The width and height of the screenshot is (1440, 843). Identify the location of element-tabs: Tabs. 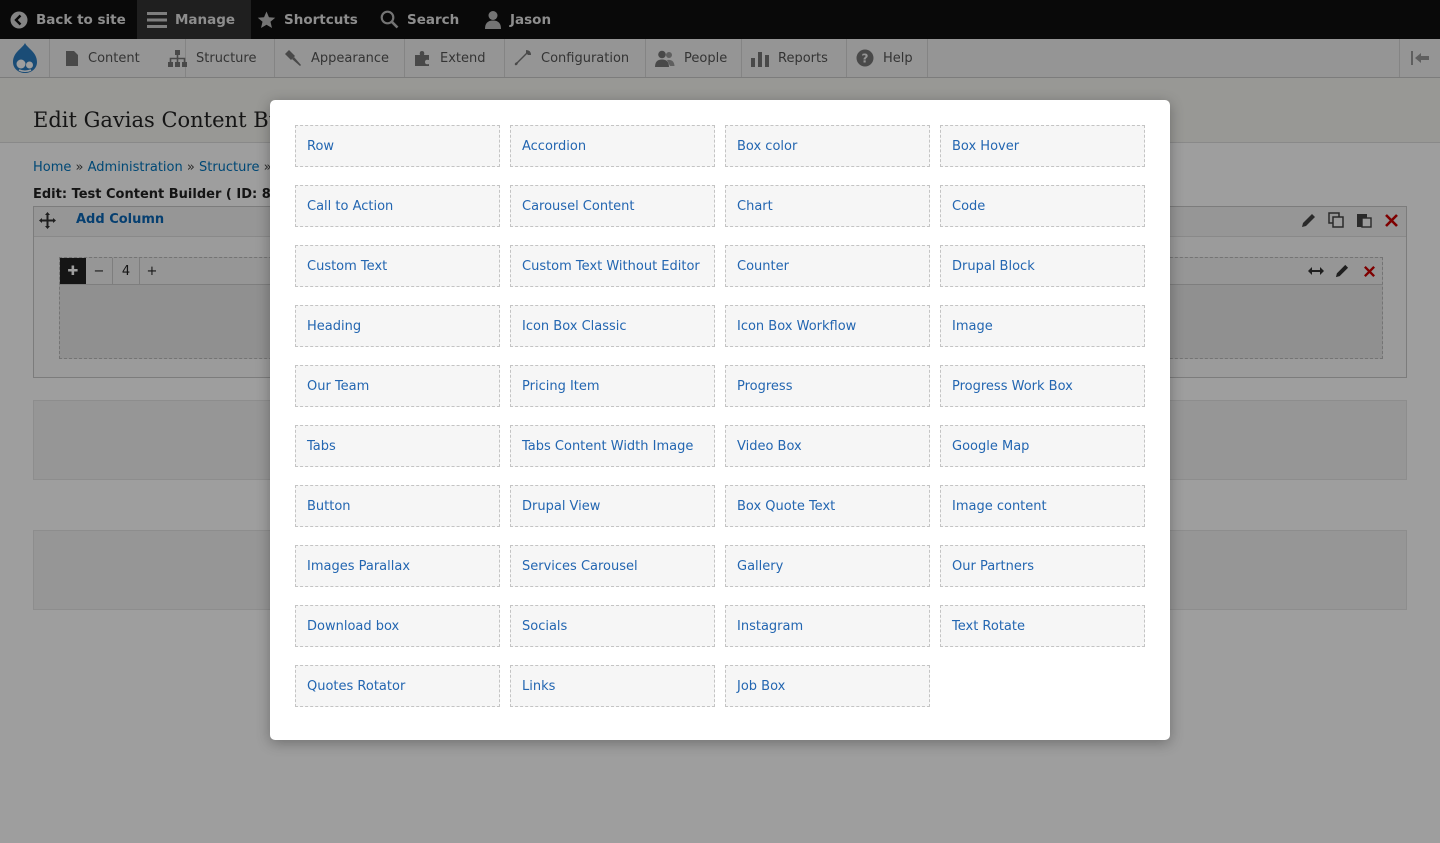
(397, 446).